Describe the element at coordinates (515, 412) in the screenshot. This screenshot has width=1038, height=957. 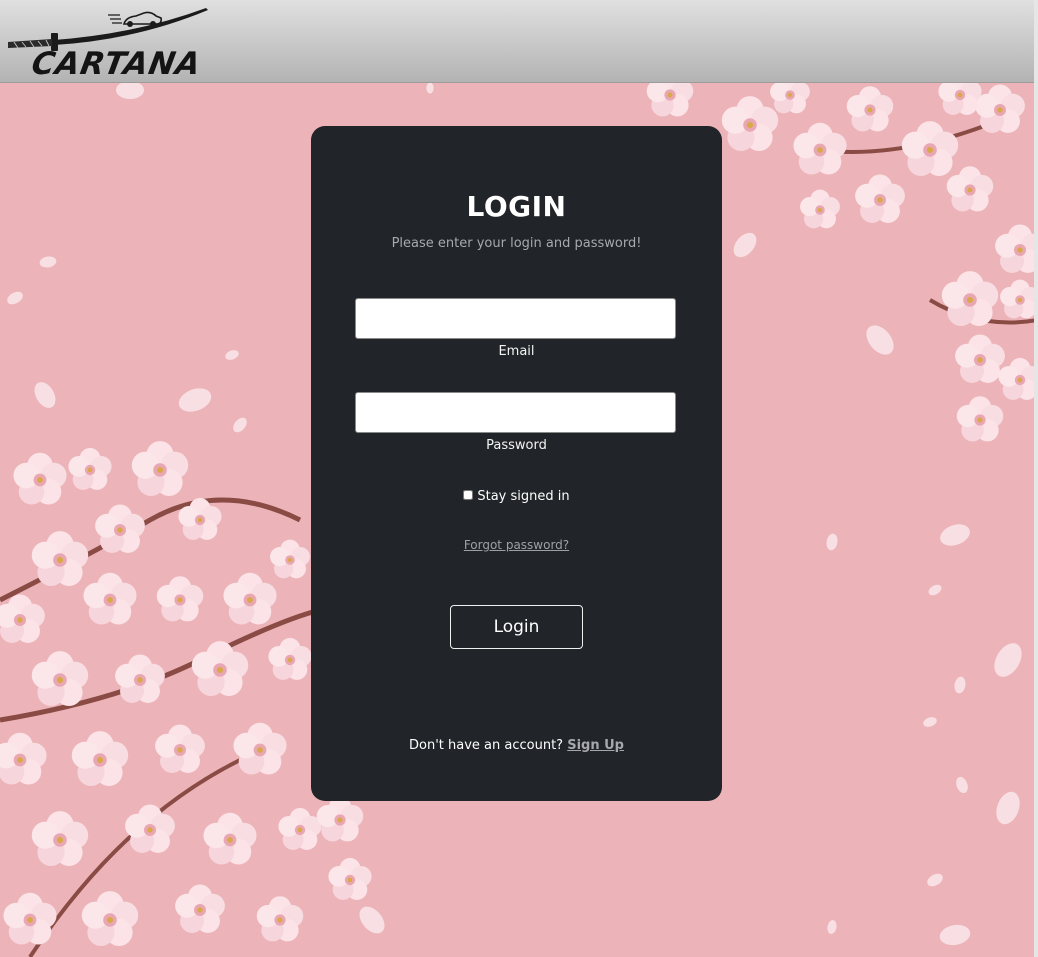
I see `password-input` at that location.